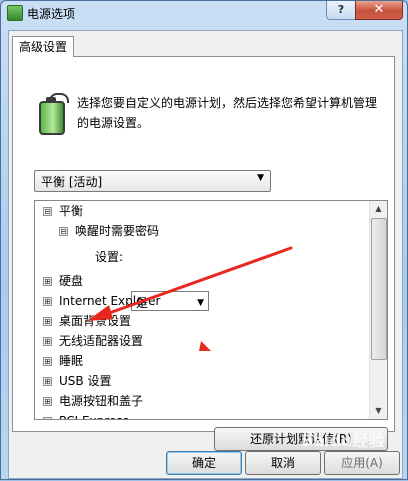 This screenshot has height=481, width=408. I want to click on apply-button: 应用(A), so click(362, 463).